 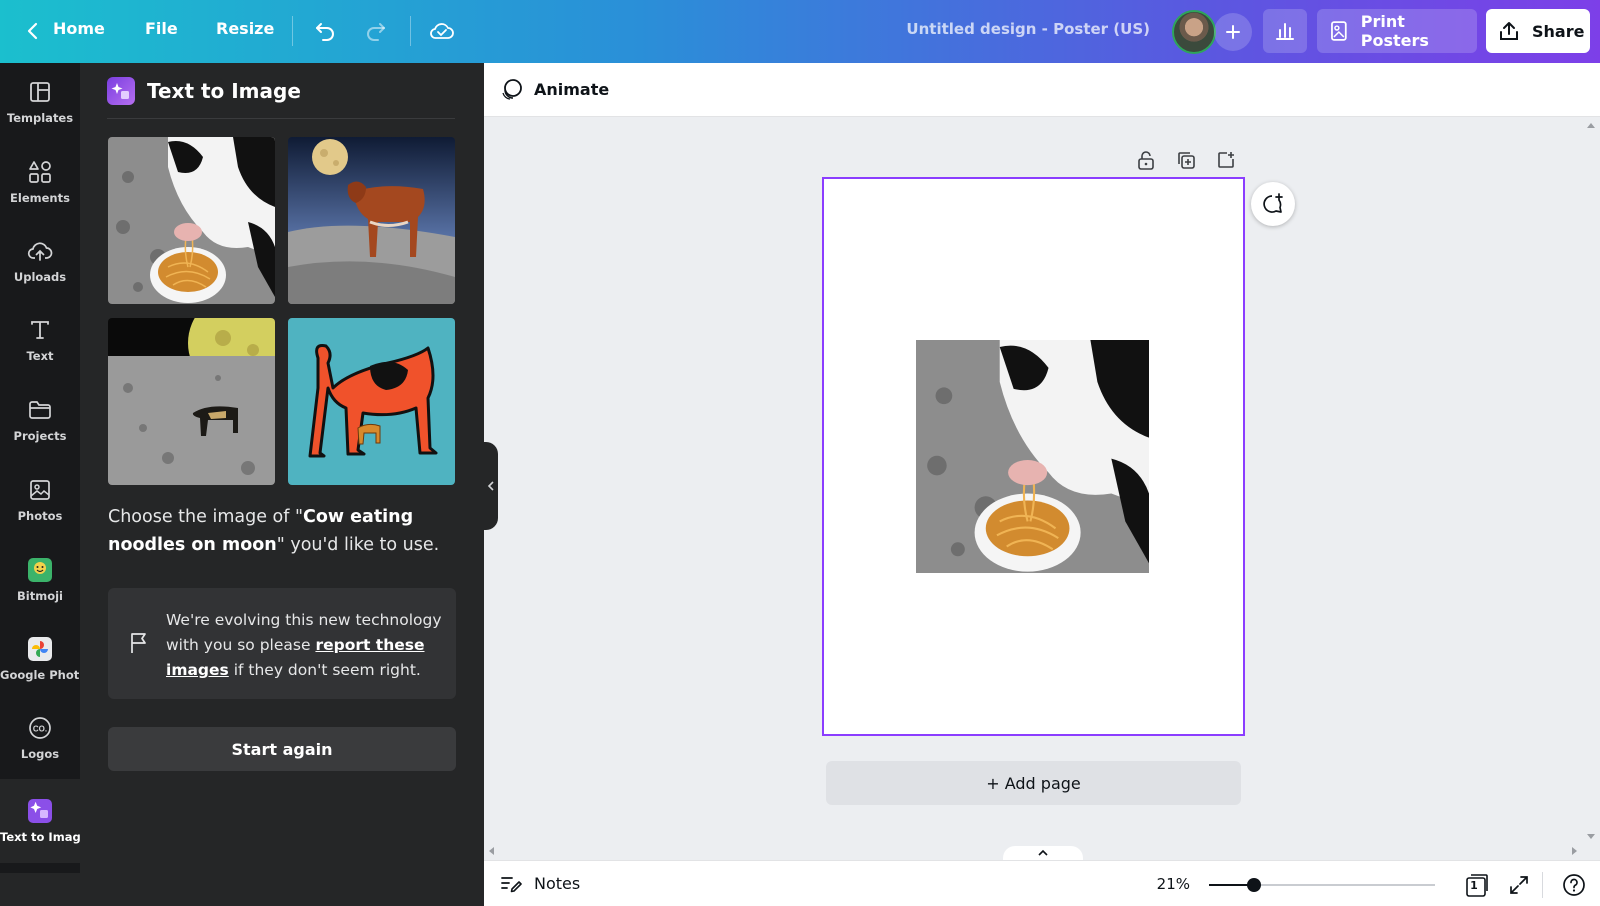 What do you see at coordinates (40, 277) in the screenshot?
I see `rail-label: Uploads` at bounding box center [40, 277].